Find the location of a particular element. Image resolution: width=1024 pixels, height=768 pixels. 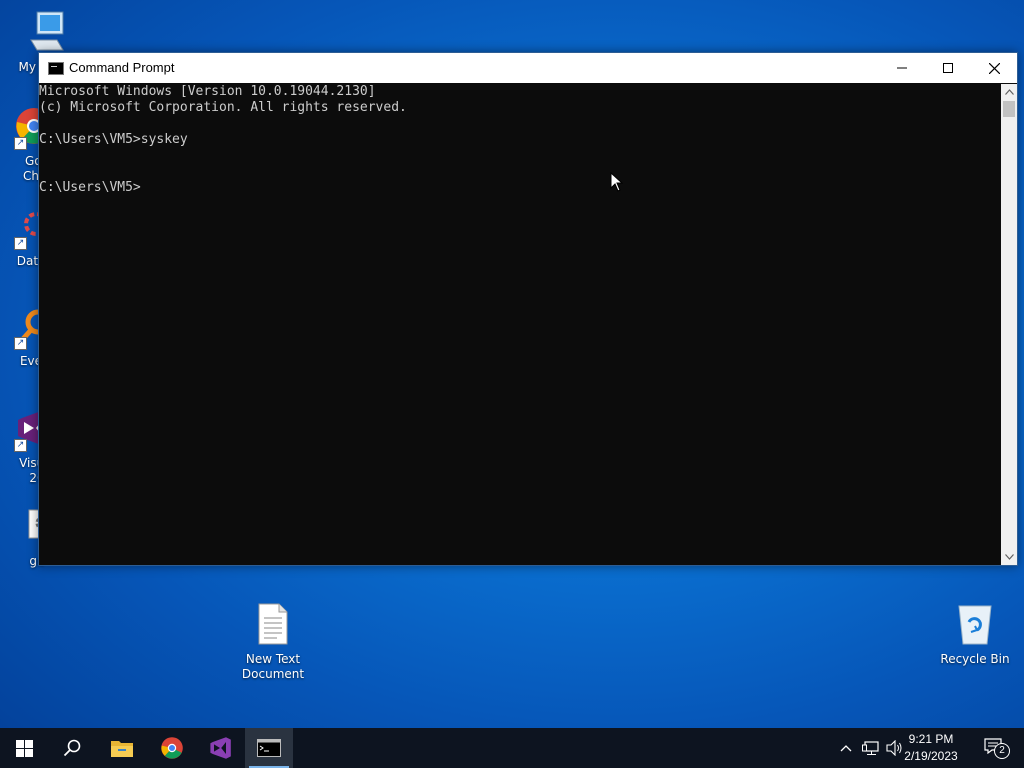

windows-logo-icon is located at coordinates (24, 748).